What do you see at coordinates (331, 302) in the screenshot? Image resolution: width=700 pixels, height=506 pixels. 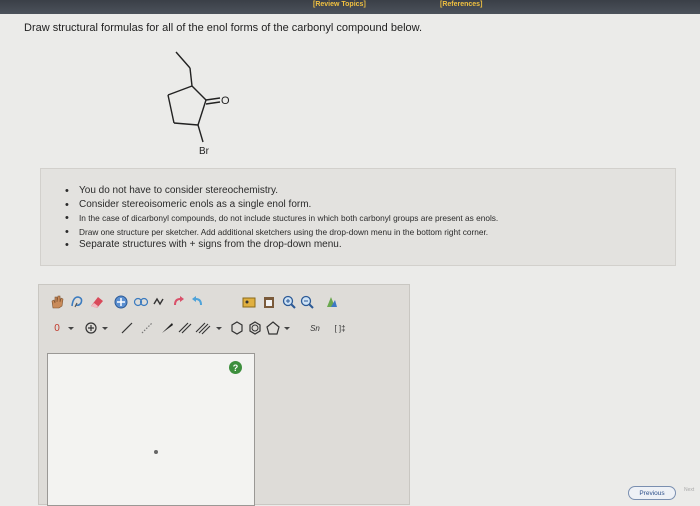 I see `clean-structure-icon` at bounding box center [331, 302].